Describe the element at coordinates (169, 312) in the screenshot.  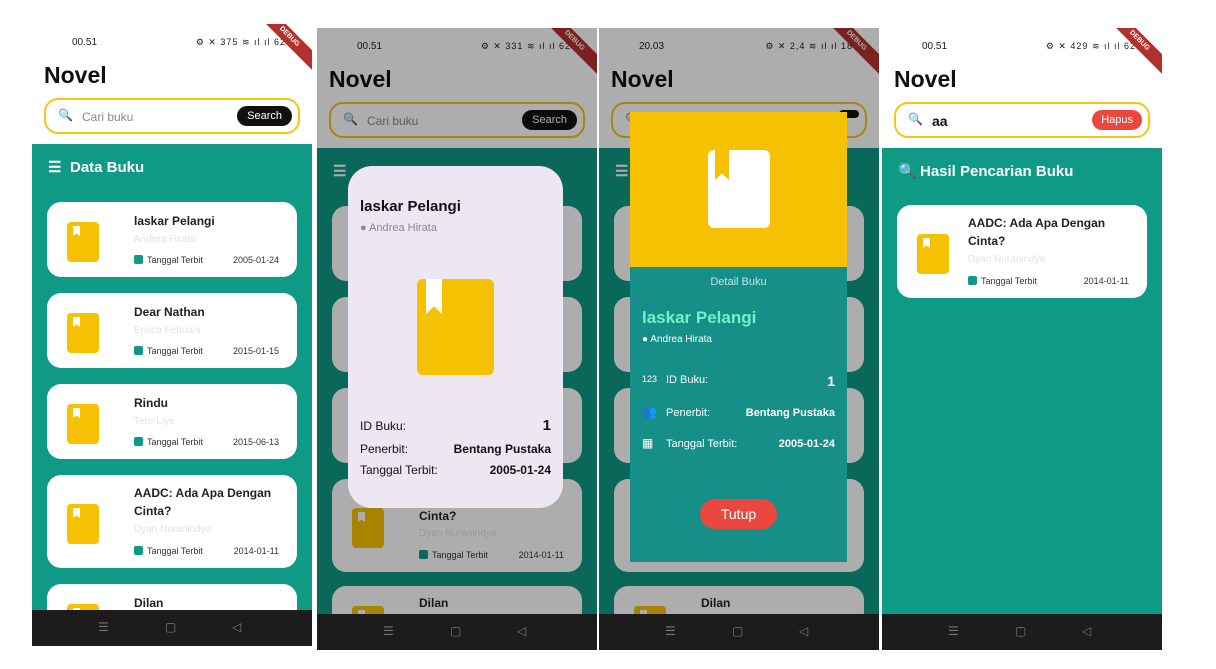
I see `book-title: Dear Nathan` at that location.